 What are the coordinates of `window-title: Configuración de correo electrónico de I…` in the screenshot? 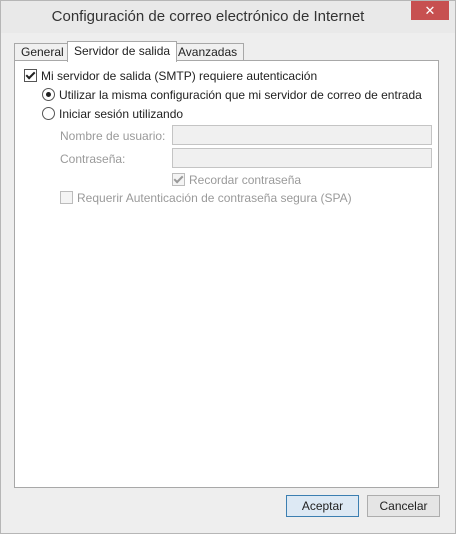 It's located at (208, 16).